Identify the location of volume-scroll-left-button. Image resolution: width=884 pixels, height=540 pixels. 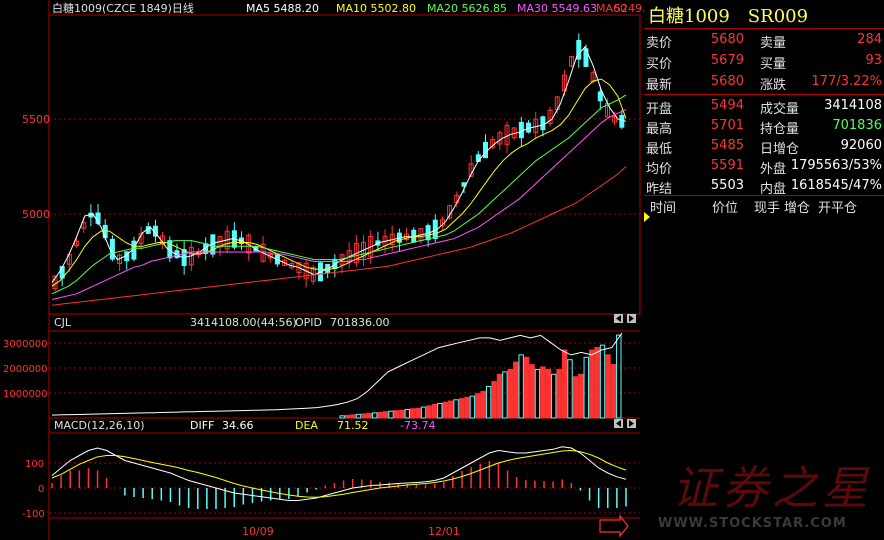
(618, 423).